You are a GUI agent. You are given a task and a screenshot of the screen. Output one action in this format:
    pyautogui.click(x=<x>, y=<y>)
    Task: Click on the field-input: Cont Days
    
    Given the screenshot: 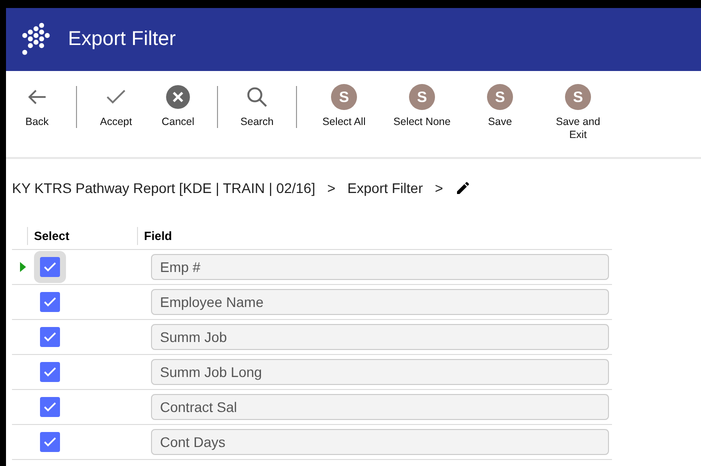 What is the action you would take?
    pyautogui.click(x=380, y=442)
    